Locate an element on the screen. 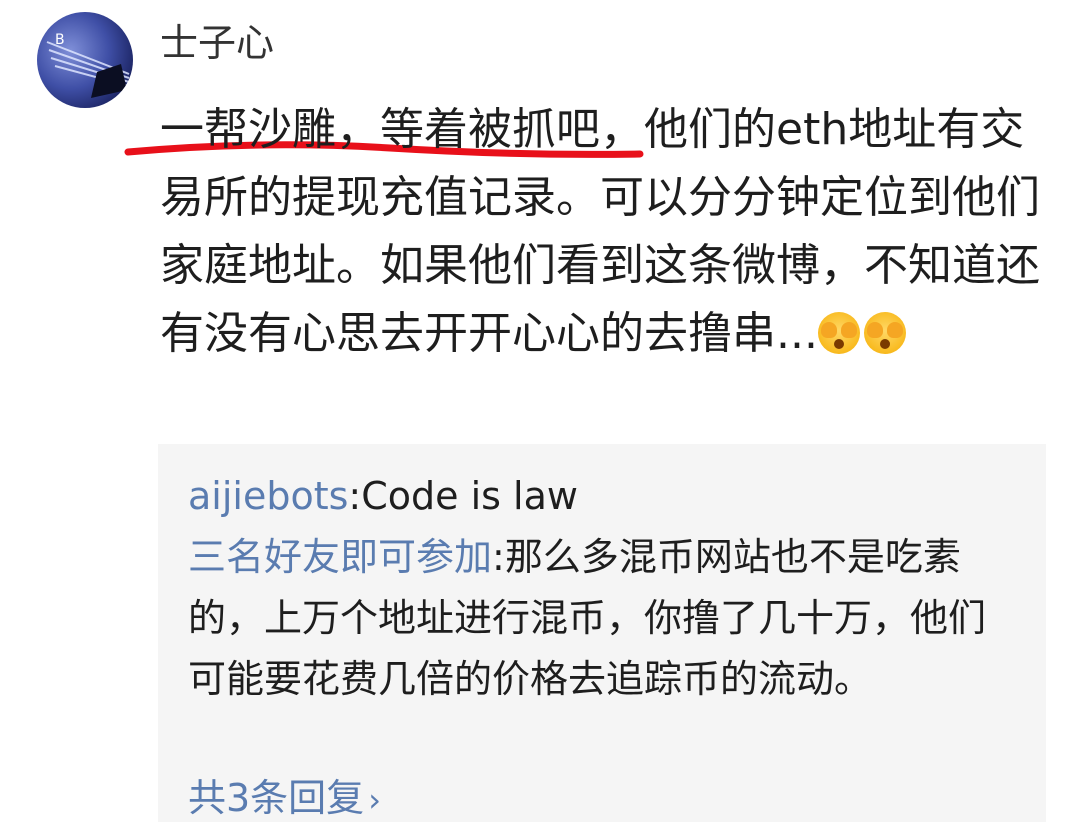 Image resolution: width=1080 pixels, height=828 pixels. avatar: B is located at coordinates (85, 60).